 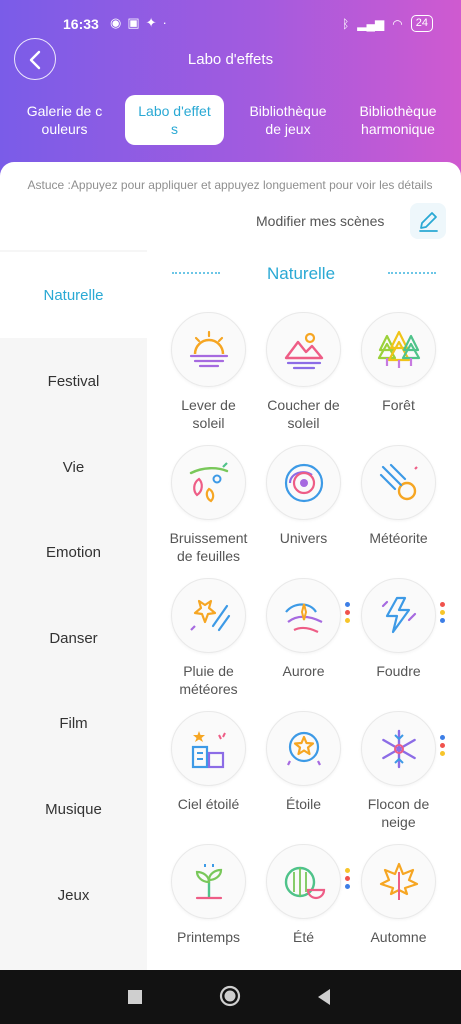 I want to click on page-title: Labo d'effets, so click(x=230, y=59).